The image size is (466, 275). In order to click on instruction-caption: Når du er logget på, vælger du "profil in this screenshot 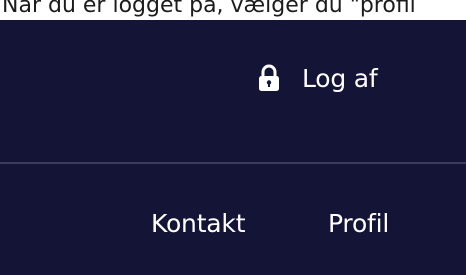, I will do `click(209, 9)`.